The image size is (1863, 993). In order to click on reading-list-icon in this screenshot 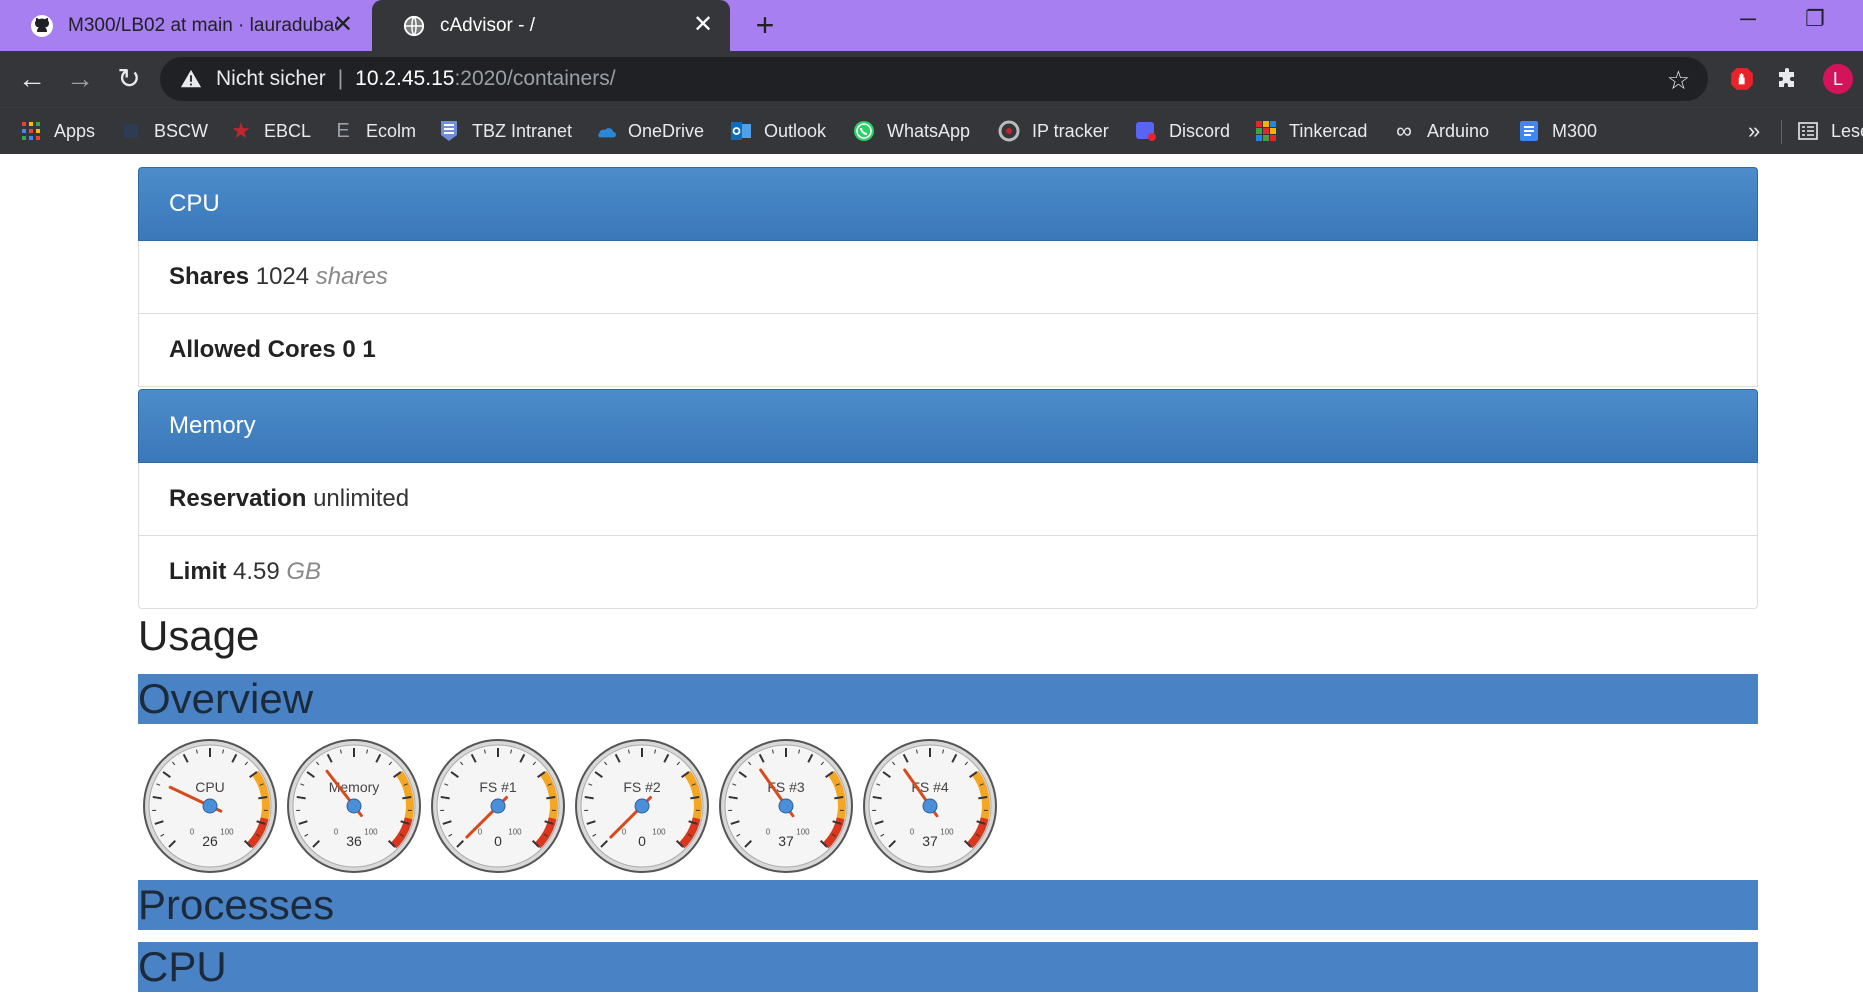, I will do `click(1808, 131)`.